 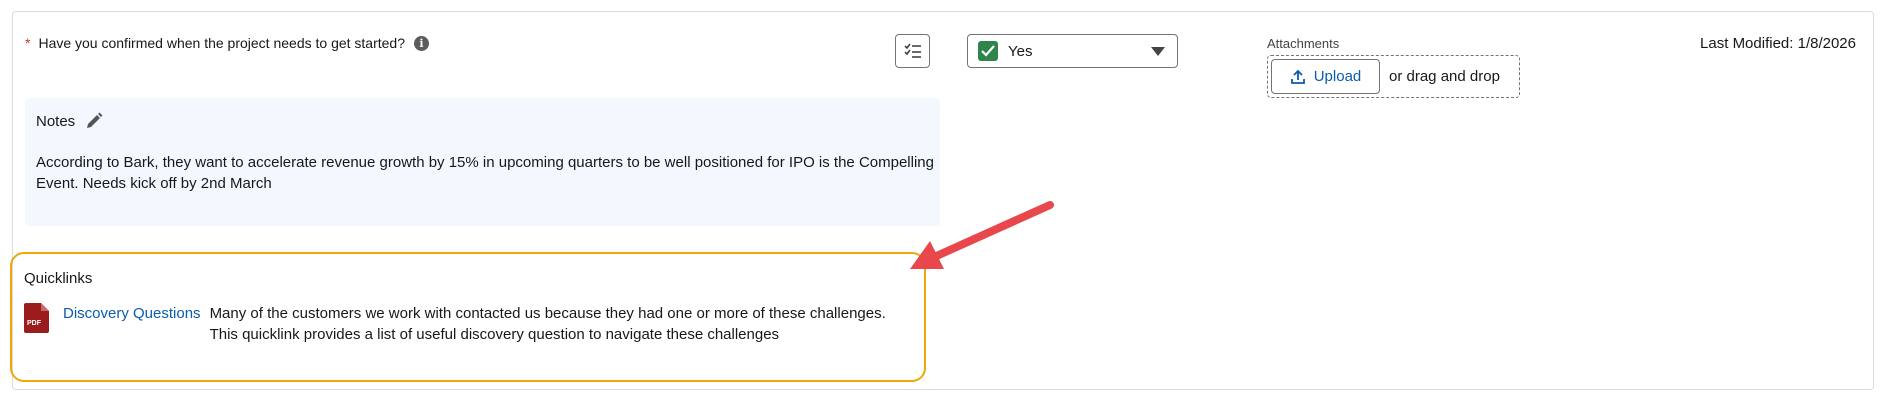 What do you see at coordinates (36, 318) in the screenshot?
I see `pdf-icon: PDF` at bounding box center [36, 318].